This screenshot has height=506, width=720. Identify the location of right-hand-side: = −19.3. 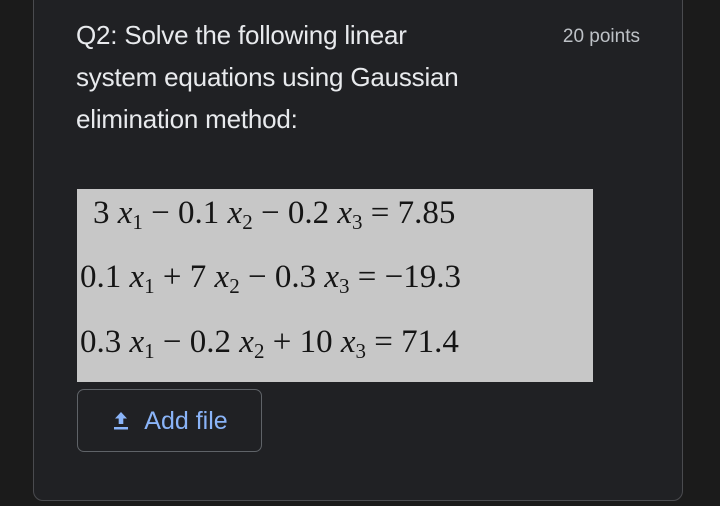
(405, 277).